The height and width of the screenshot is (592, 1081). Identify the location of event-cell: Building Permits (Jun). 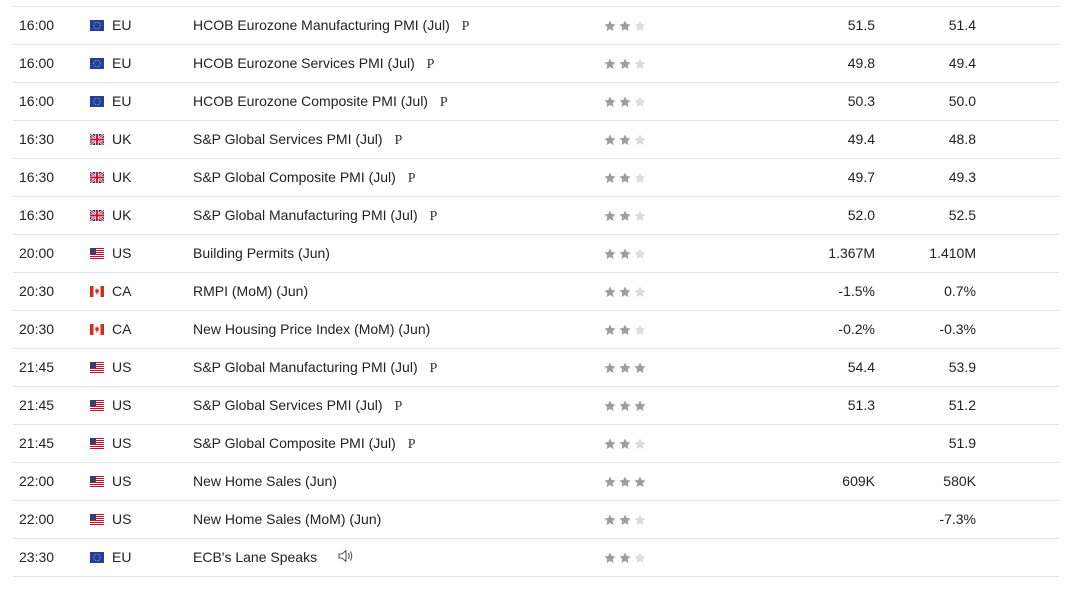
(261, 253).